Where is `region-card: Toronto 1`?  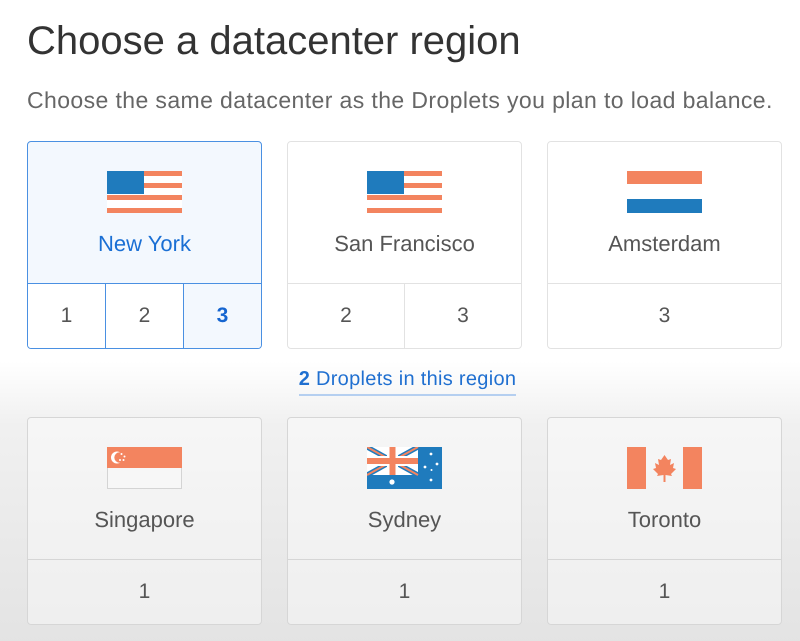
region-card: Toronto 1 is located at coordinates (664, 521).